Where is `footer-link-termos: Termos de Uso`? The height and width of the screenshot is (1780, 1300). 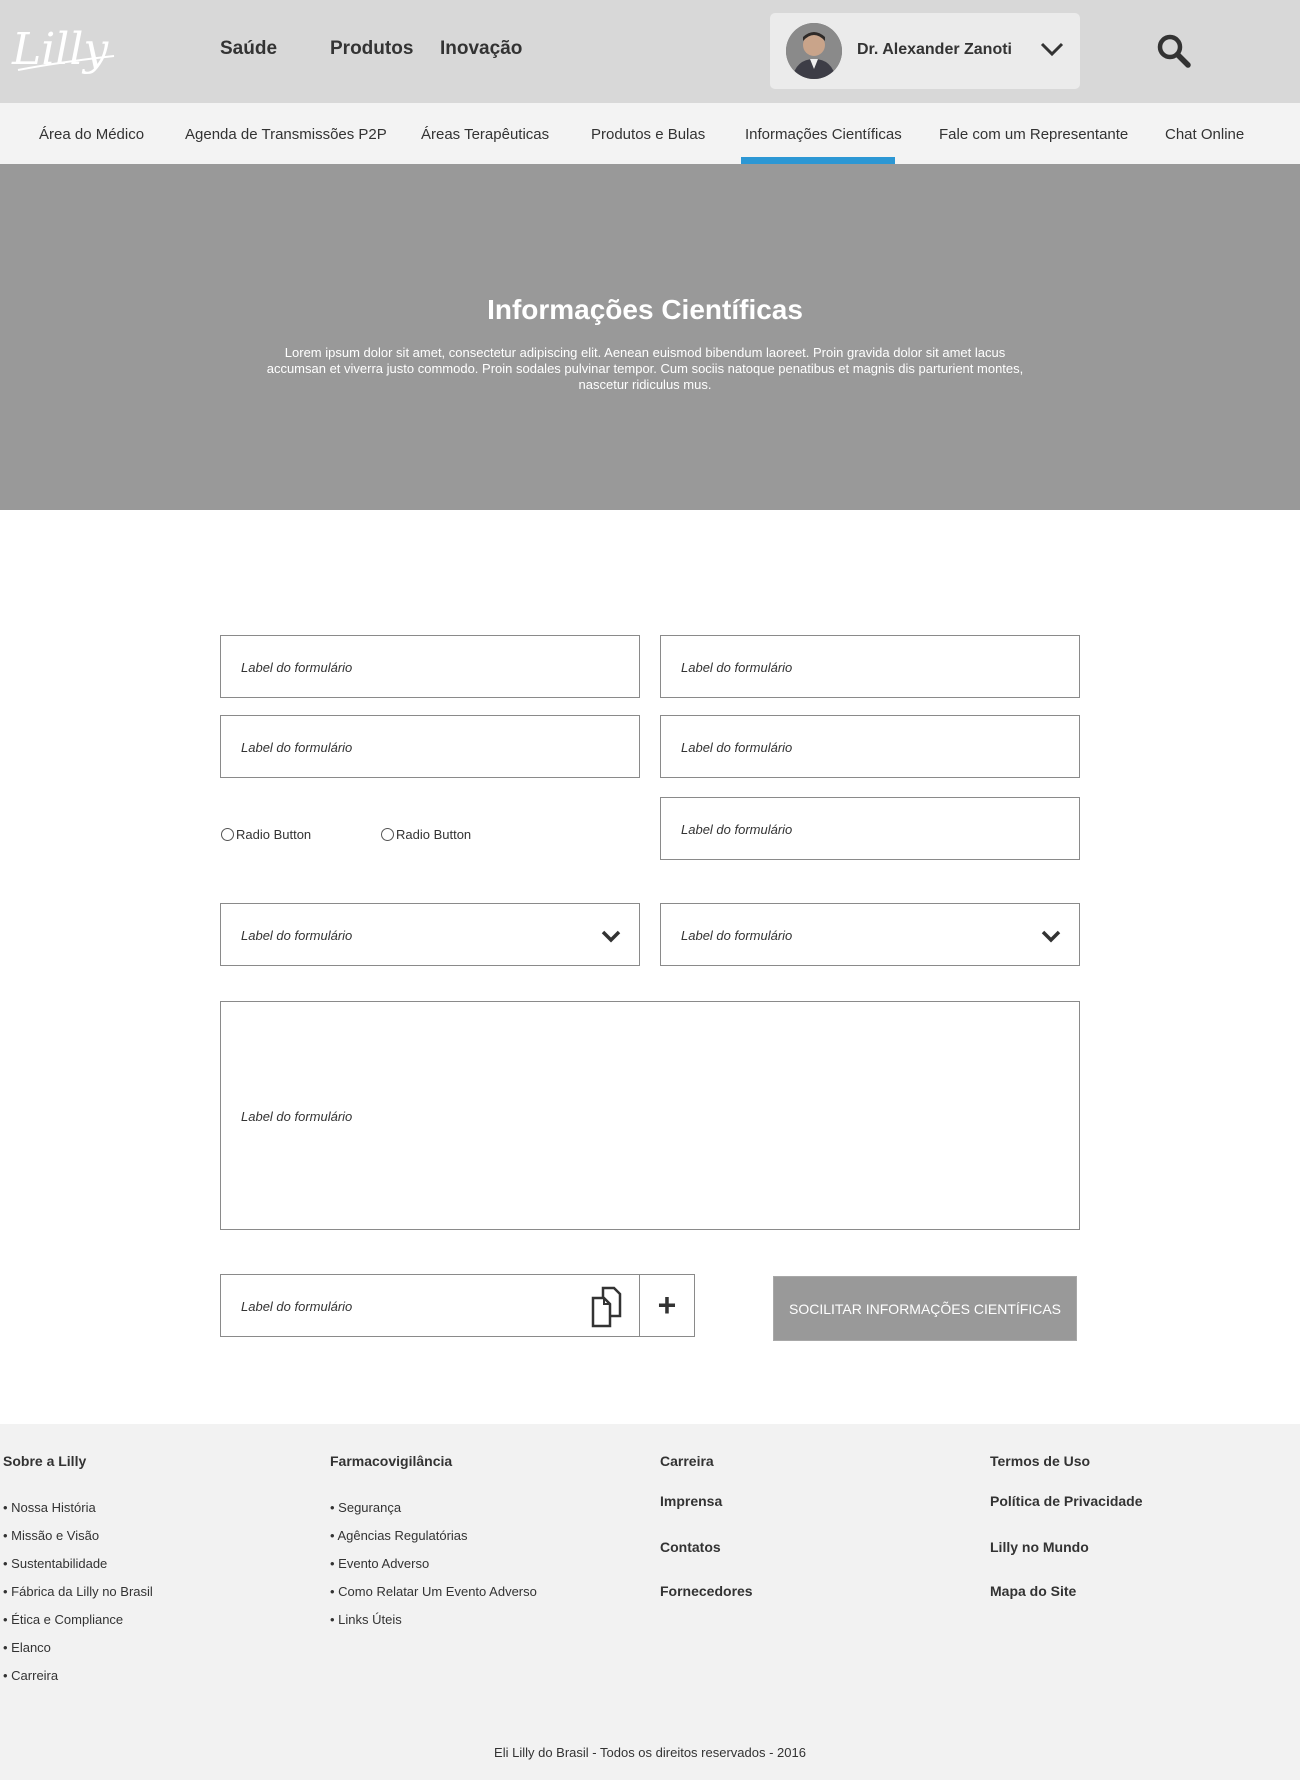
footer-link-termos: Termos de Uso is located at coordinates (1040, 1461).